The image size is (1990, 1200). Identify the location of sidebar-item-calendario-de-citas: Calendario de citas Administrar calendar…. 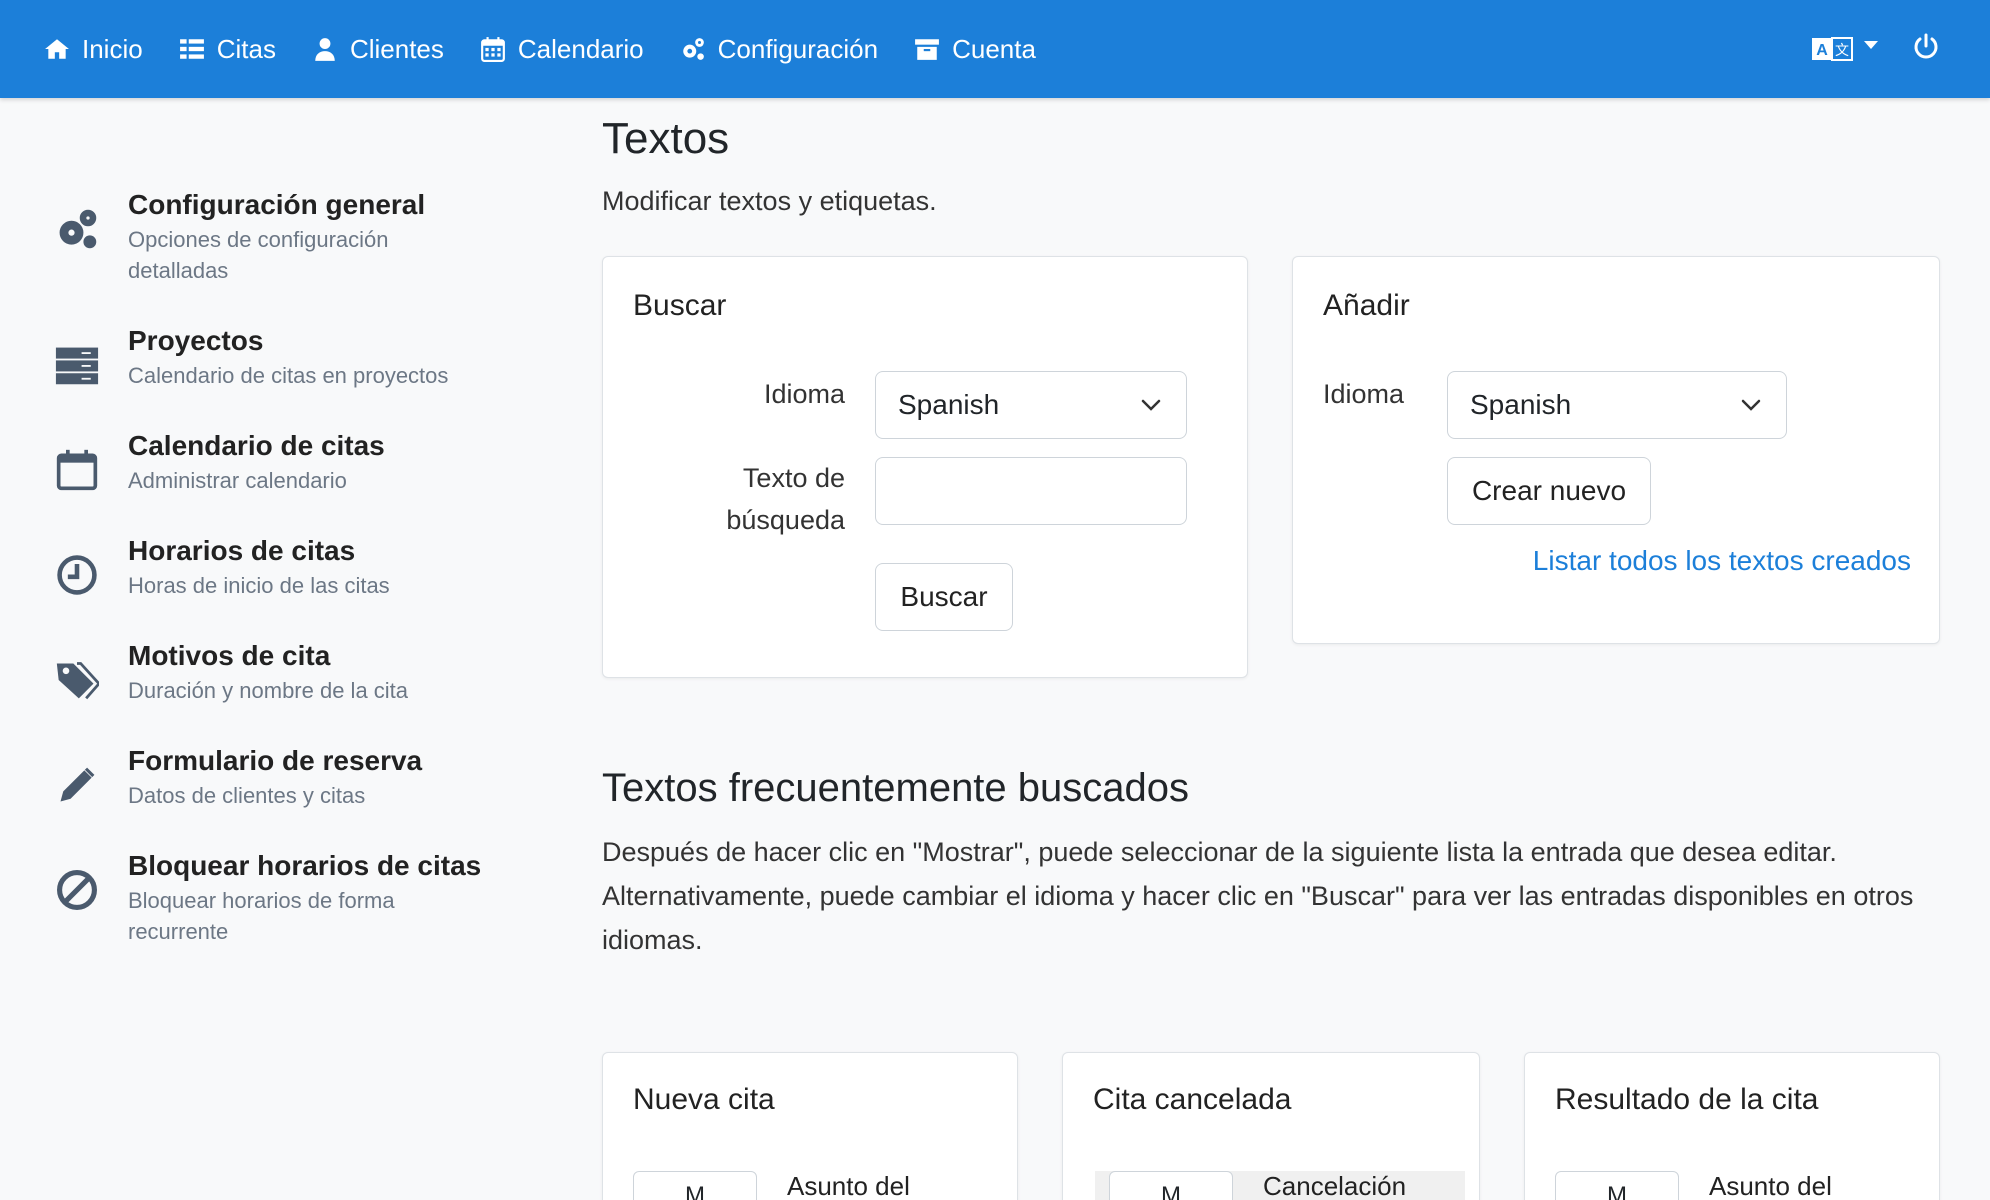
(280, 461).